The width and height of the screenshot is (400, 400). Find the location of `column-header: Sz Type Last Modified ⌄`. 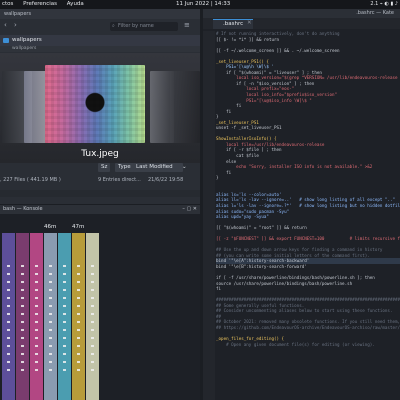

column-header: Sz Type Last Modified ⌄ is located at coordinates (100, 167).